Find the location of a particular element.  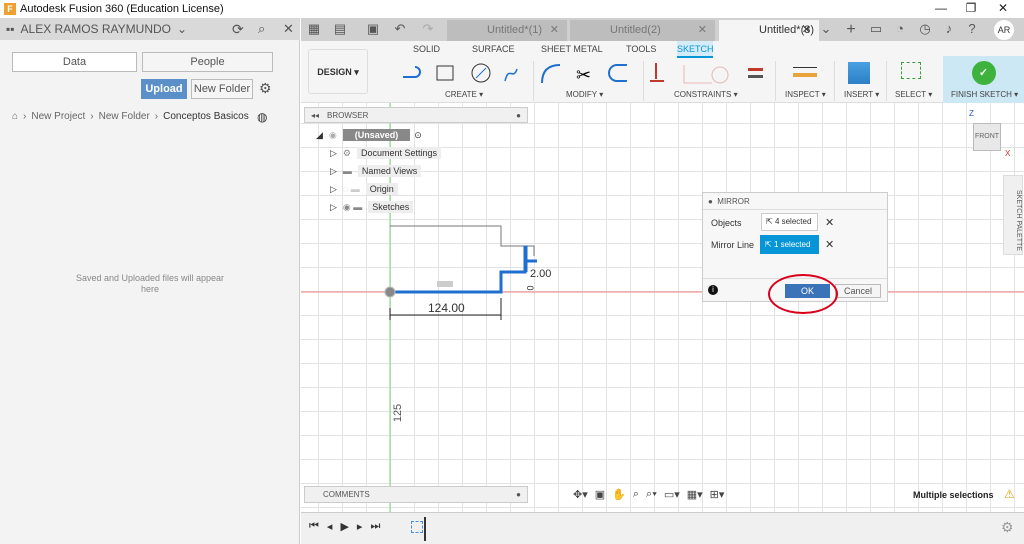

viewports-icon: ⊞▾ is located at coordinates (717, 494).